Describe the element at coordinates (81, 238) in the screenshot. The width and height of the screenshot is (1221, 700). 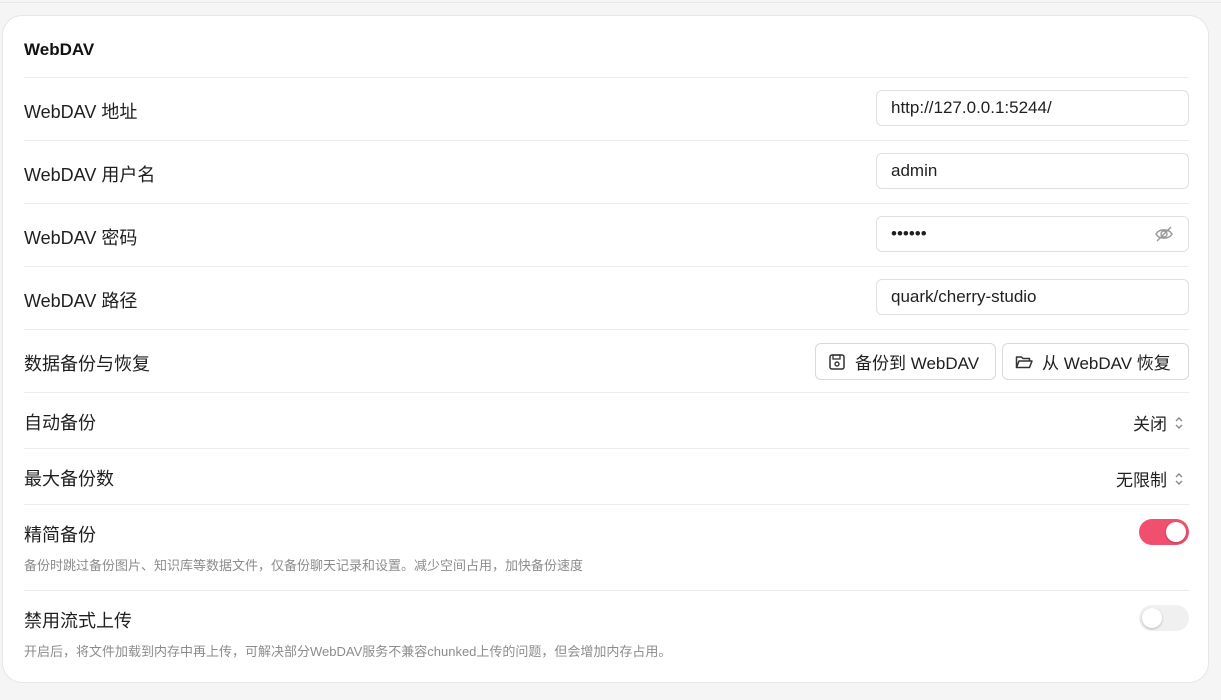
I see `webdav-password-label: WebDAV 密码` at that location.